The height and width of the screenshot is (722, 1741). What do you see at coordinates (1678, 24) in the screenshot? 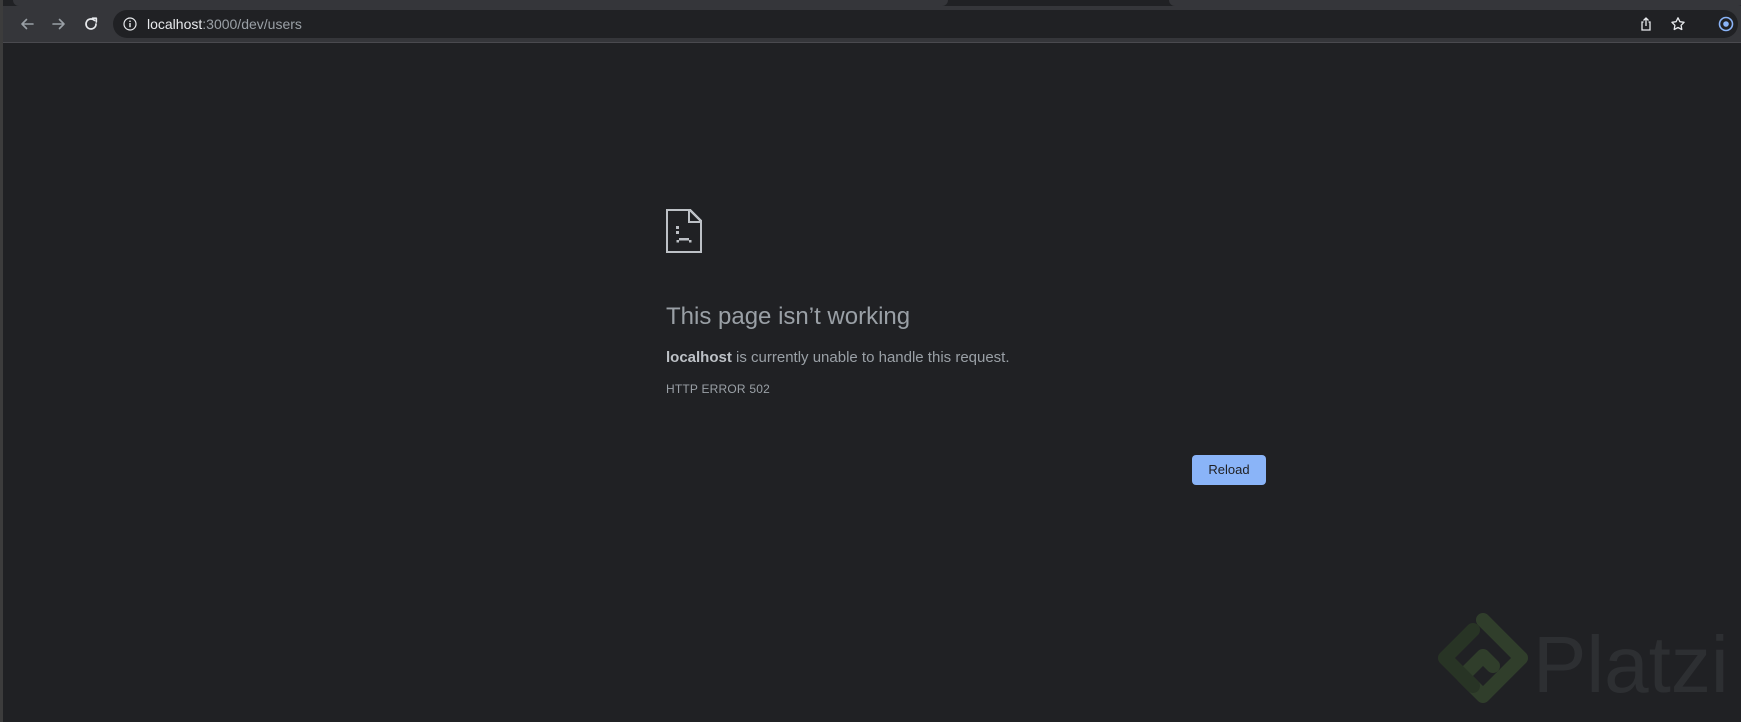
I see `star-icon` at bounding box center [1678, 24].